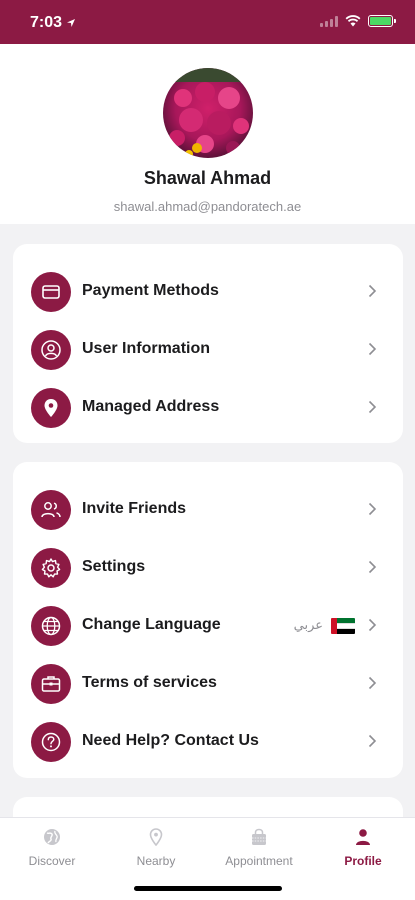 The width and height of the screenshot is (415, 900). What do you see at coordinates (259, 861) in the screenshot?
I see `tab-label: Appointment` at bounding box center [259, 861].